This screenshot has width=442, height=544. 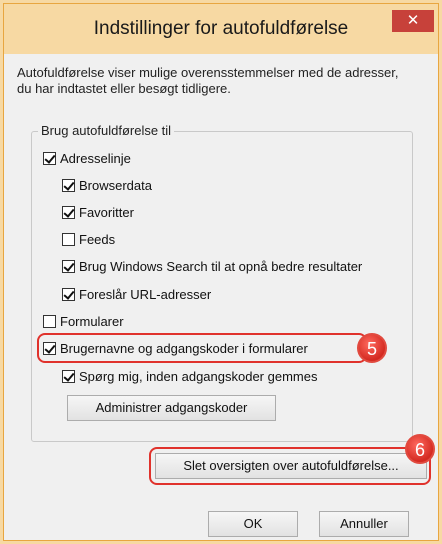 What do you see at coordinates (420, 449) in the screenshot?
I see `annotation-badge-6: 6` at bounding box center [420, 449].